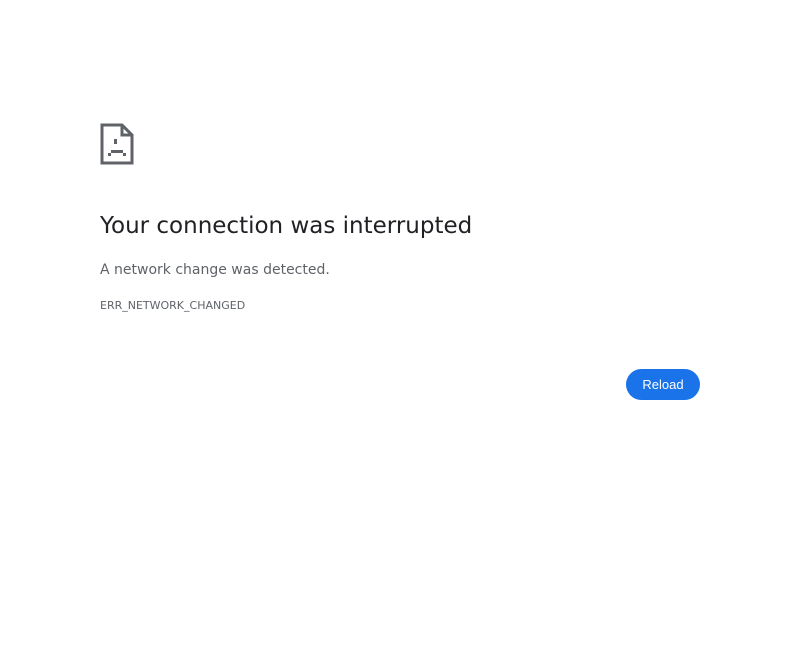 This screenshot has height=661, width=800. What do you see at coordinates (117, 144) in the screenshot?
I see `broken-document-icon` at bounding box center [117, 144].